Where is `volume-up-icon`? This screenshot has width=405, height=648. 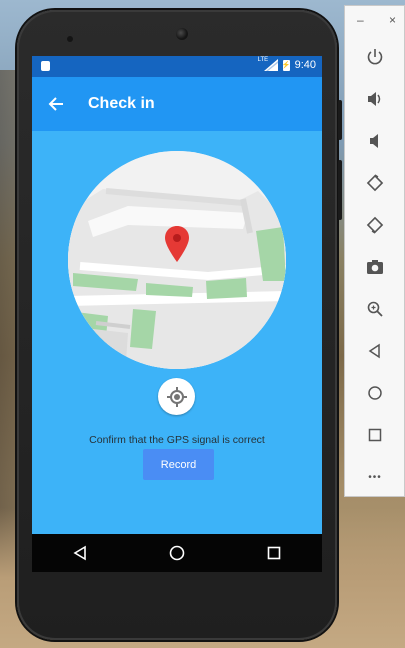
volume-up-icon is located at coordinates (374, 99).